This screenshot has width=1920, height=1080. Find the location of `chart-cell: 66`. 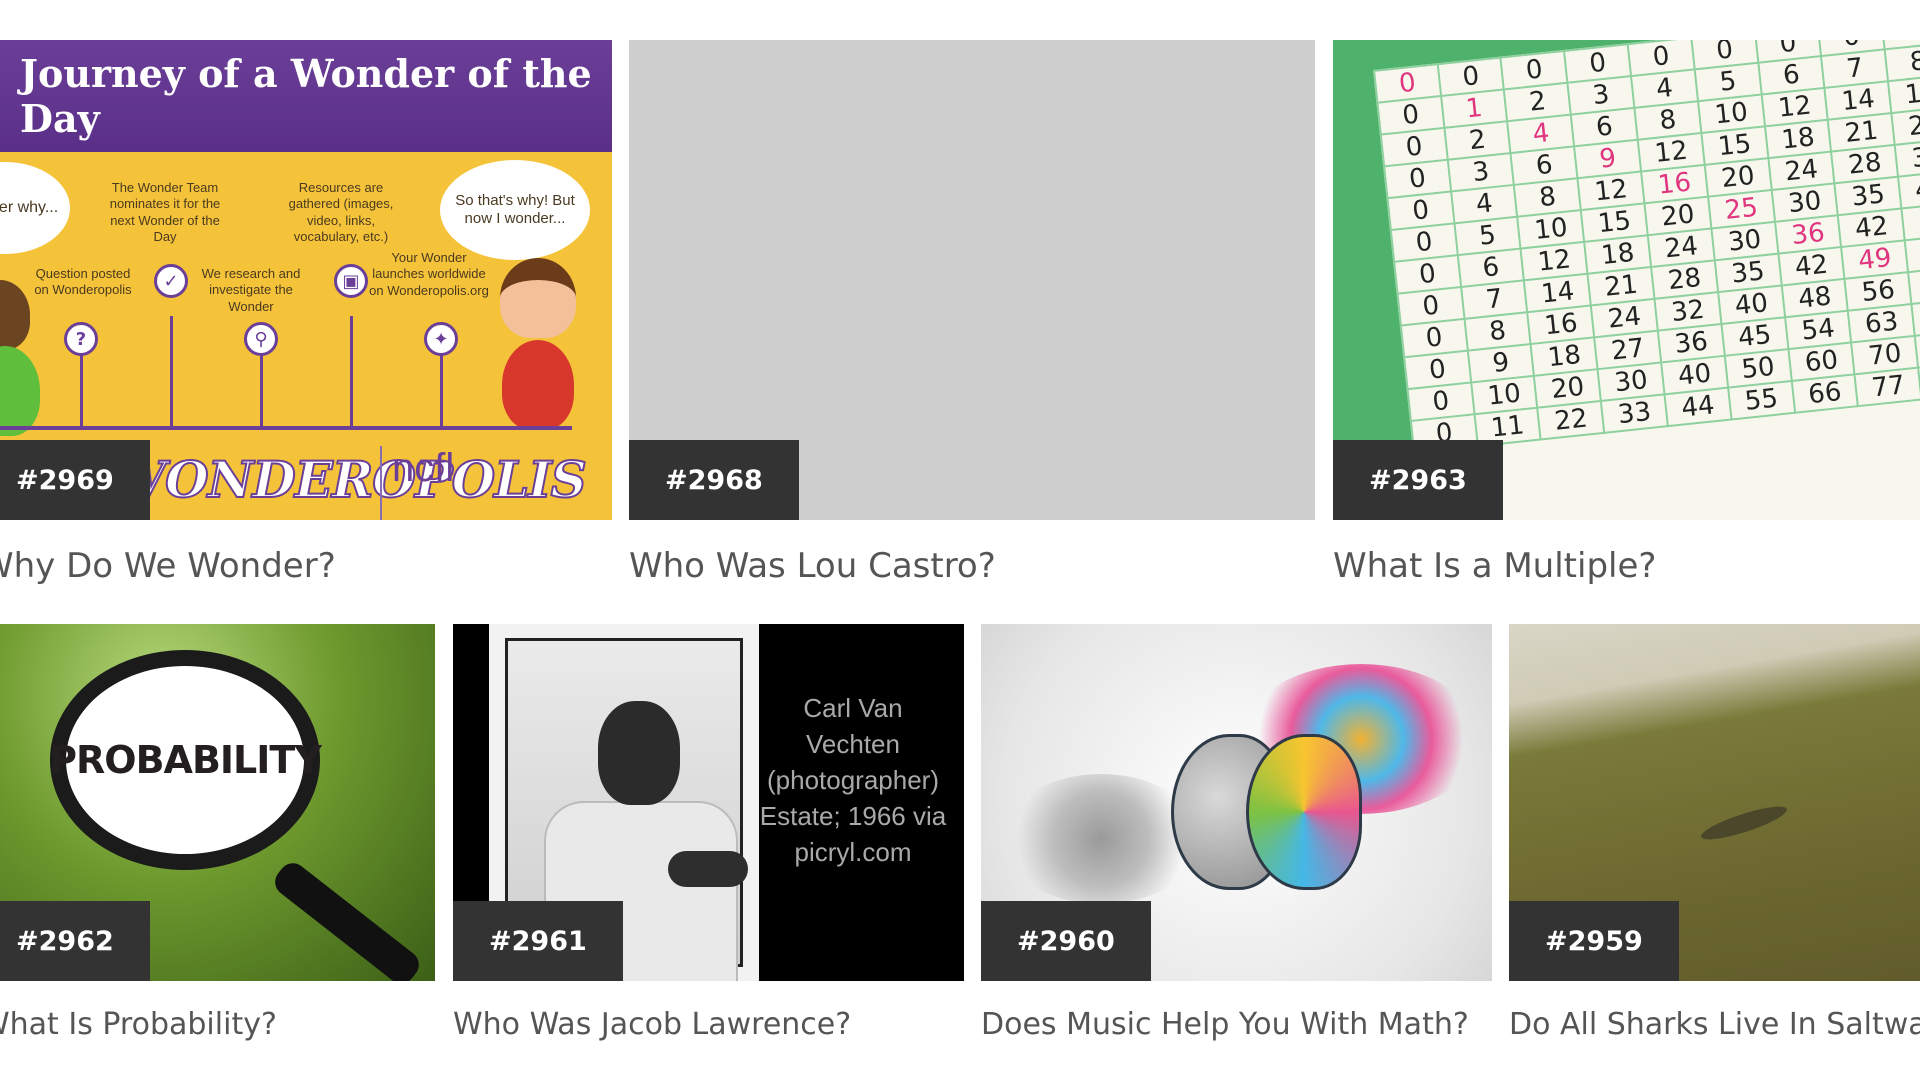

chart-cell: 66 is located at coordinates (1825, 393).